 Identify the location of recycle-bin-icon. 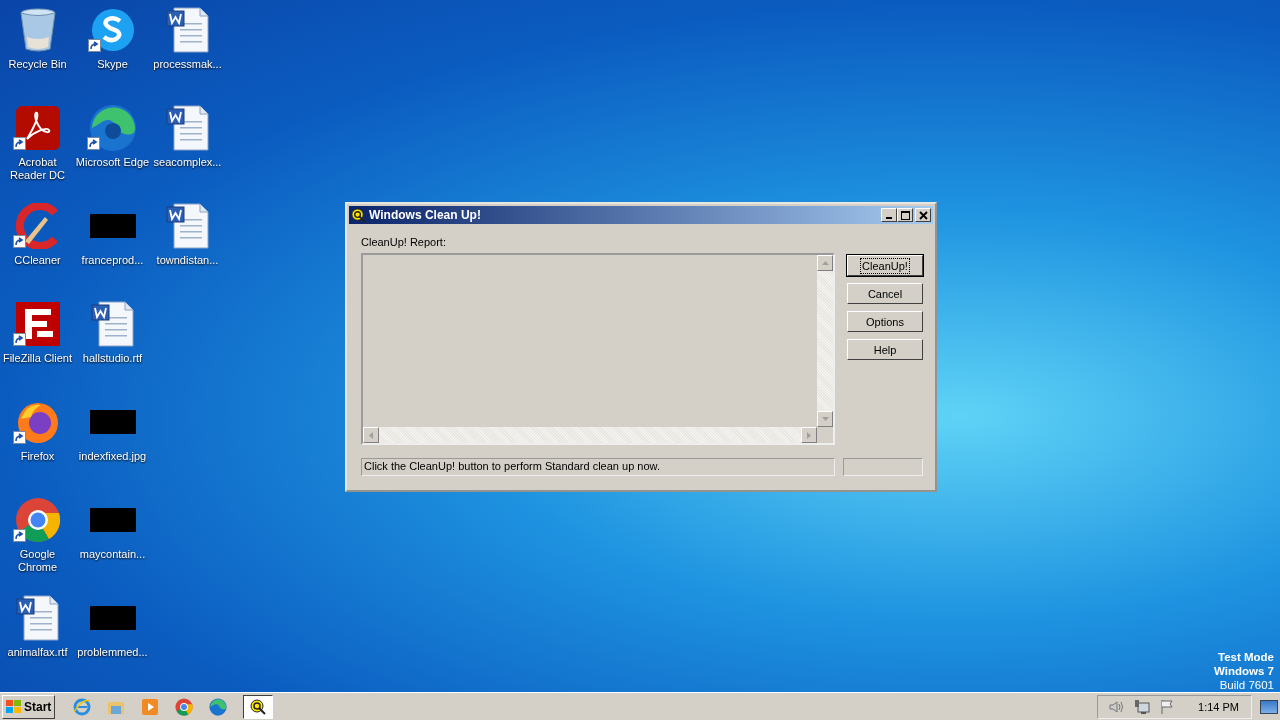
(37, 30).